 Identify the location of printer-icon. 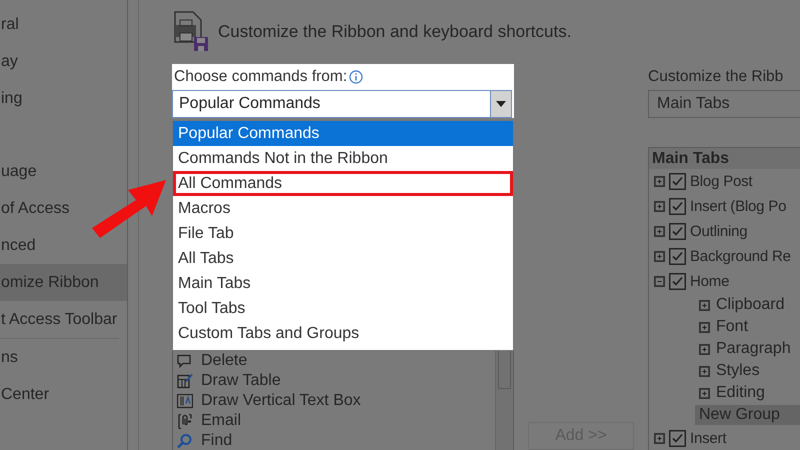
(191, 32).